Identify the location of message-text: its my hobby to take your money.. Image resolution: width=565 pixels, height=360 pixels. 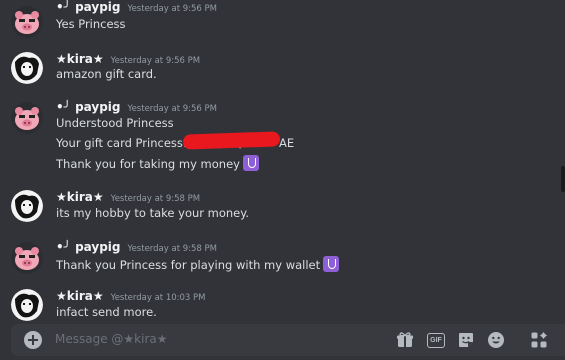
(153, 213).